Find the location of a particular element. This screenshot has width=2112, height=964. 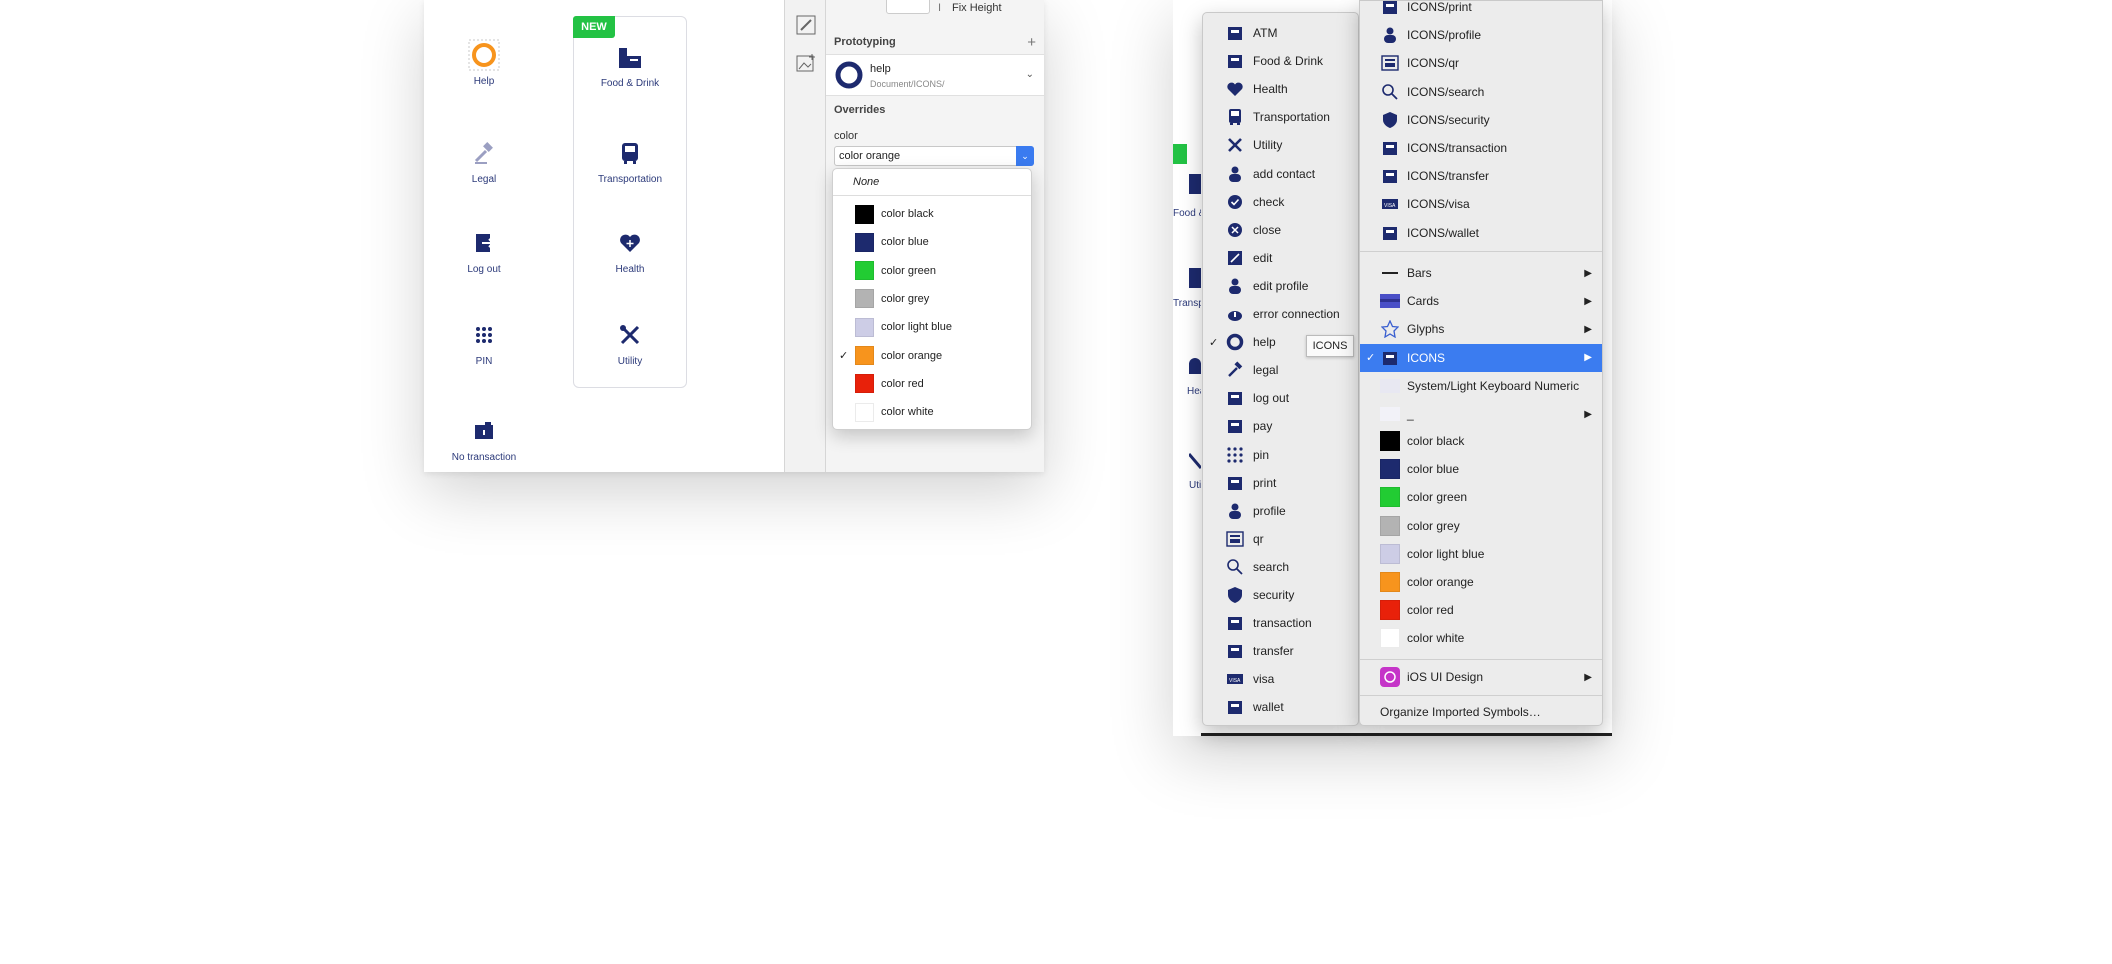

chevron-down-icon: ⌄ is located at coordinates (1030, 74).